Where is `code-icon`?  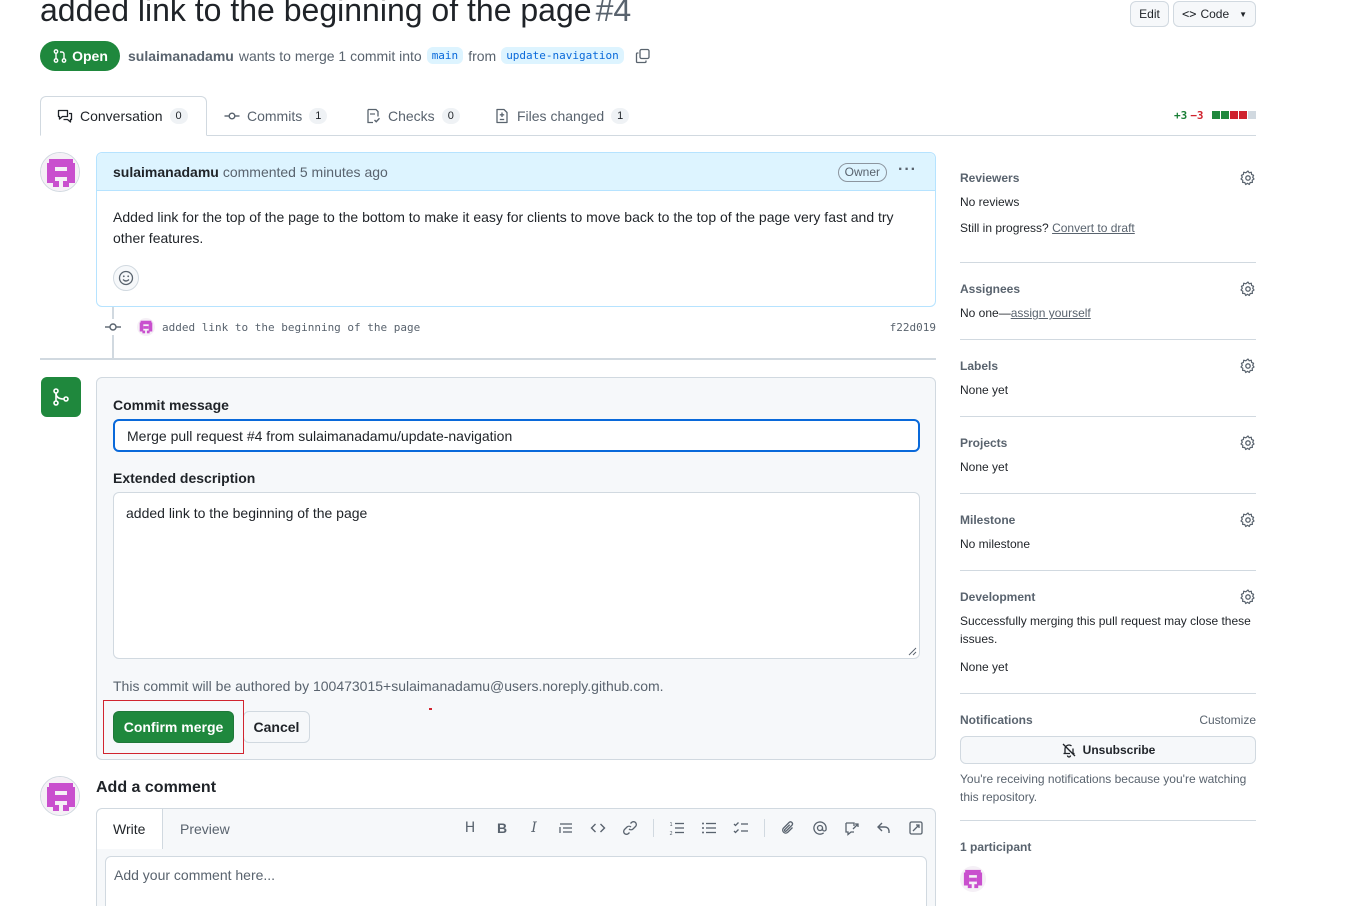 code-icon is located at coordinates (598, 828).